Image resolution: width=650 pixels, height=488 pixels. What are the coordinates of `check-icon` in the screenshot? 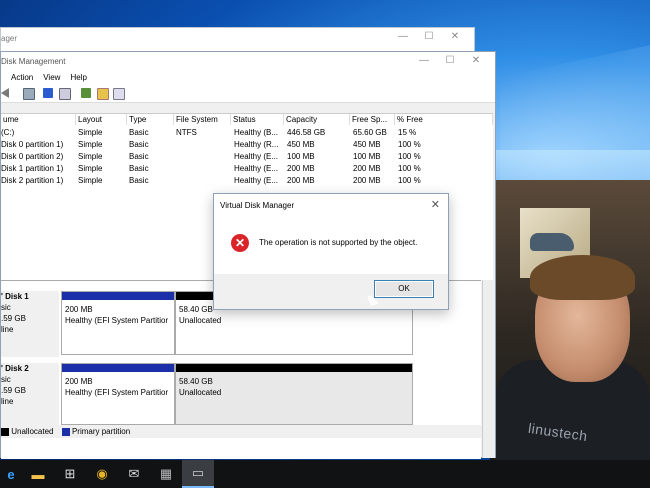 It's located at (103, 94).